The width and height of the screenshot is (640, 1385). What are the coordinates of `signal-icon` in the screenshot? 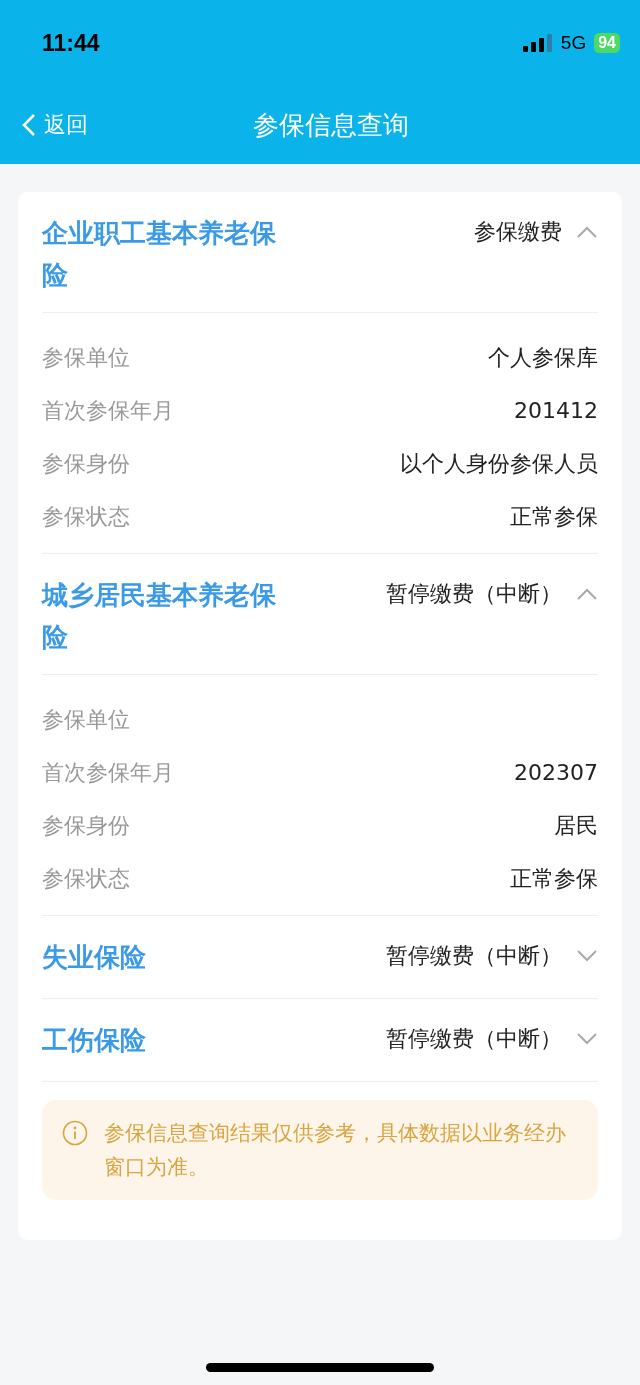 It's located at (537, 43).